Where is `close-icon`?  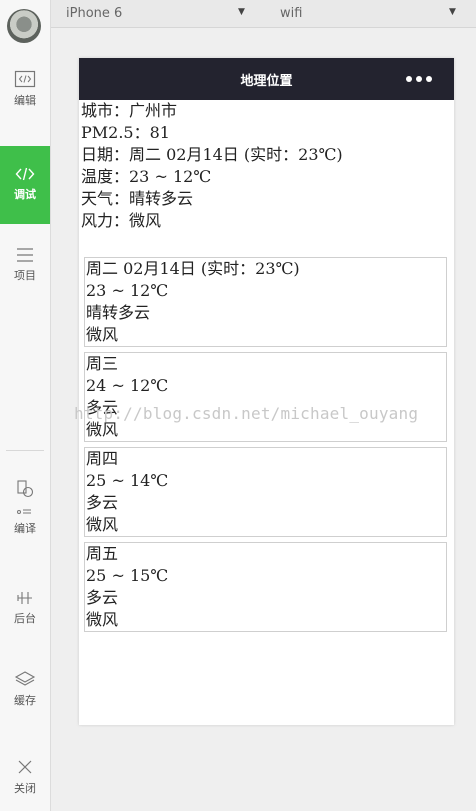 close-icon is located at coordinates (25, 767).